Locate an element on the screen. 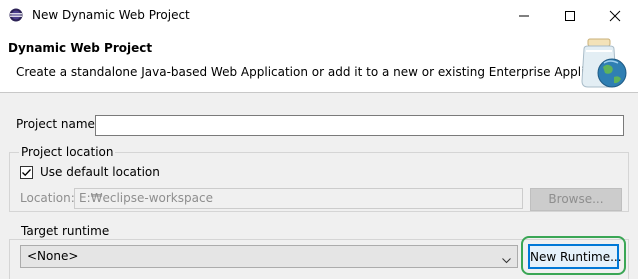 This screenshot has height=279, width=638. chevron-down-icon is located at coordinates (506, 260).